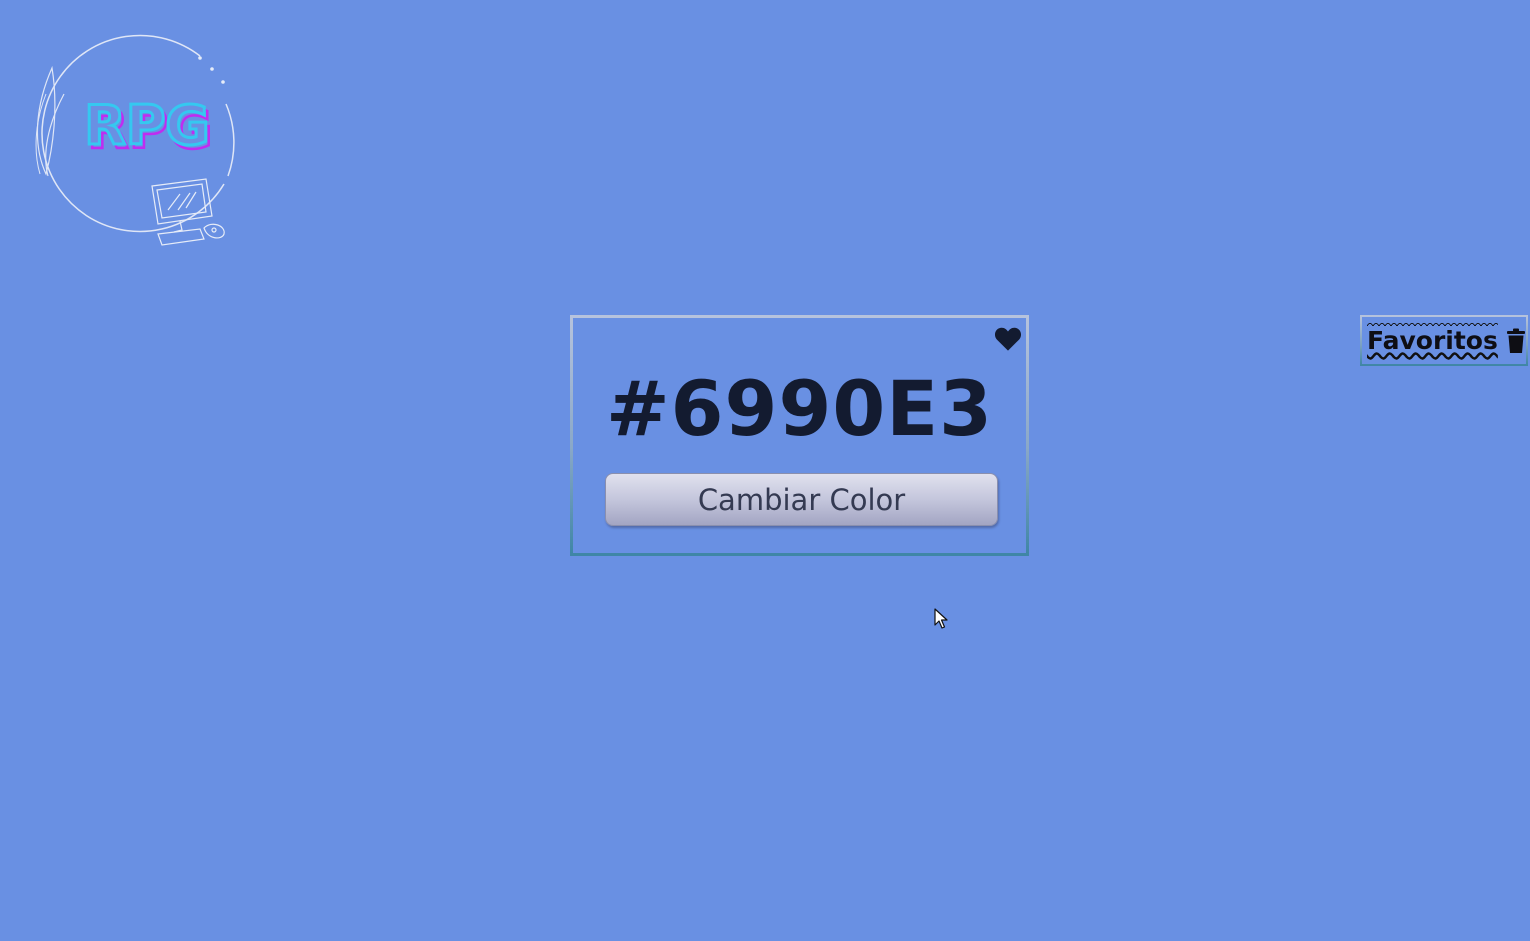 The height and width of the screenshot is (941, 1530). I want to click on change-color-button: Cambiar Color, so click(801, 499).